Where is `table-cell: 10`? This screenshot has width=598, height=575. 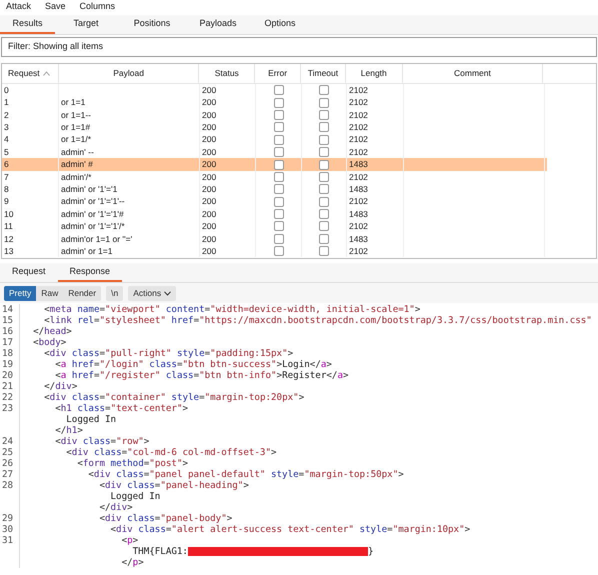
table-cell: 10 is located at coordinates (9, 214).